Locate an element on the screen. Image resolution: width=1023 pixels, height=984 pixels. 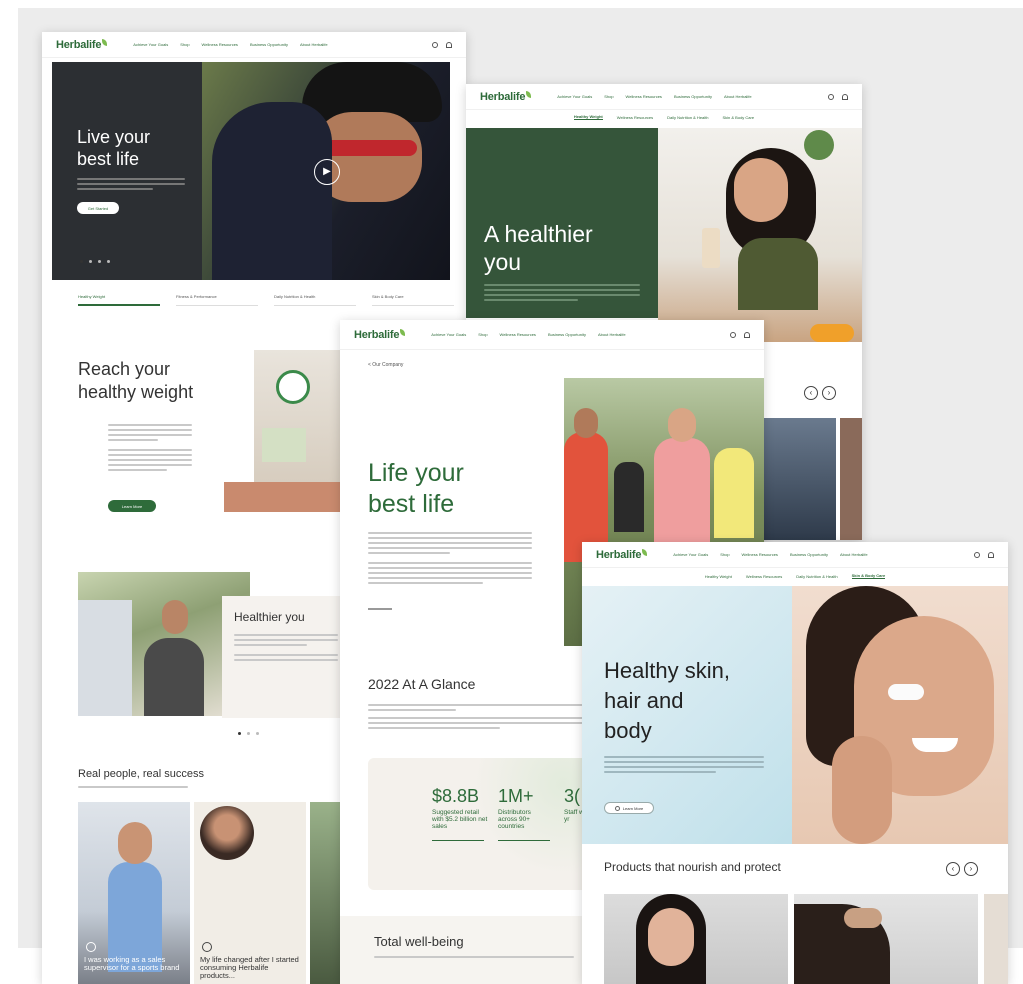
products-next-button: › is located at coordinates (971, 869).